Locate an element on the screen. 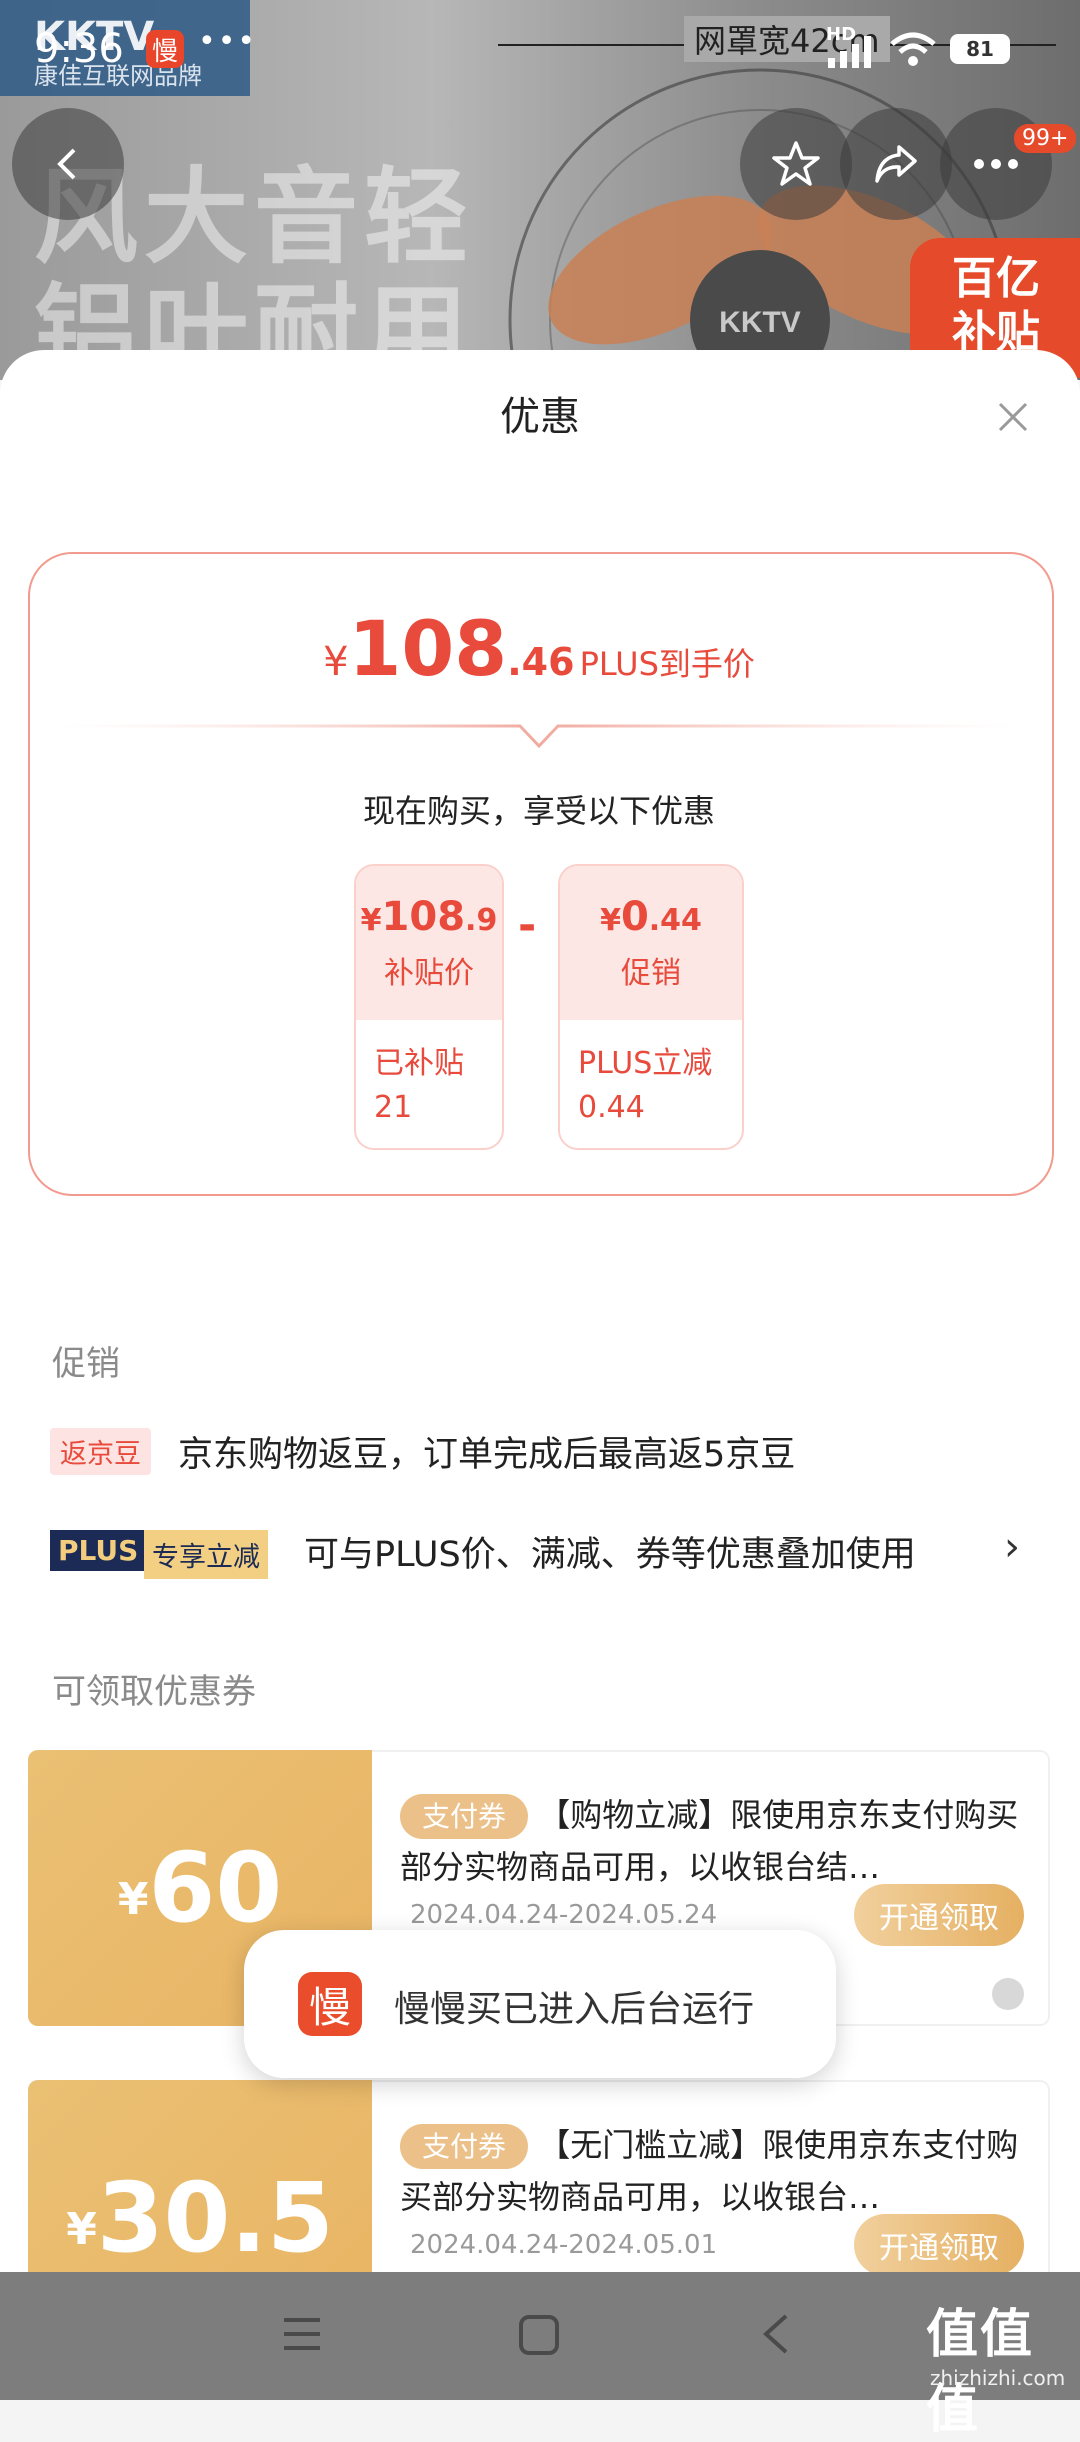  signal-icon is located at coordinates (849, 52).